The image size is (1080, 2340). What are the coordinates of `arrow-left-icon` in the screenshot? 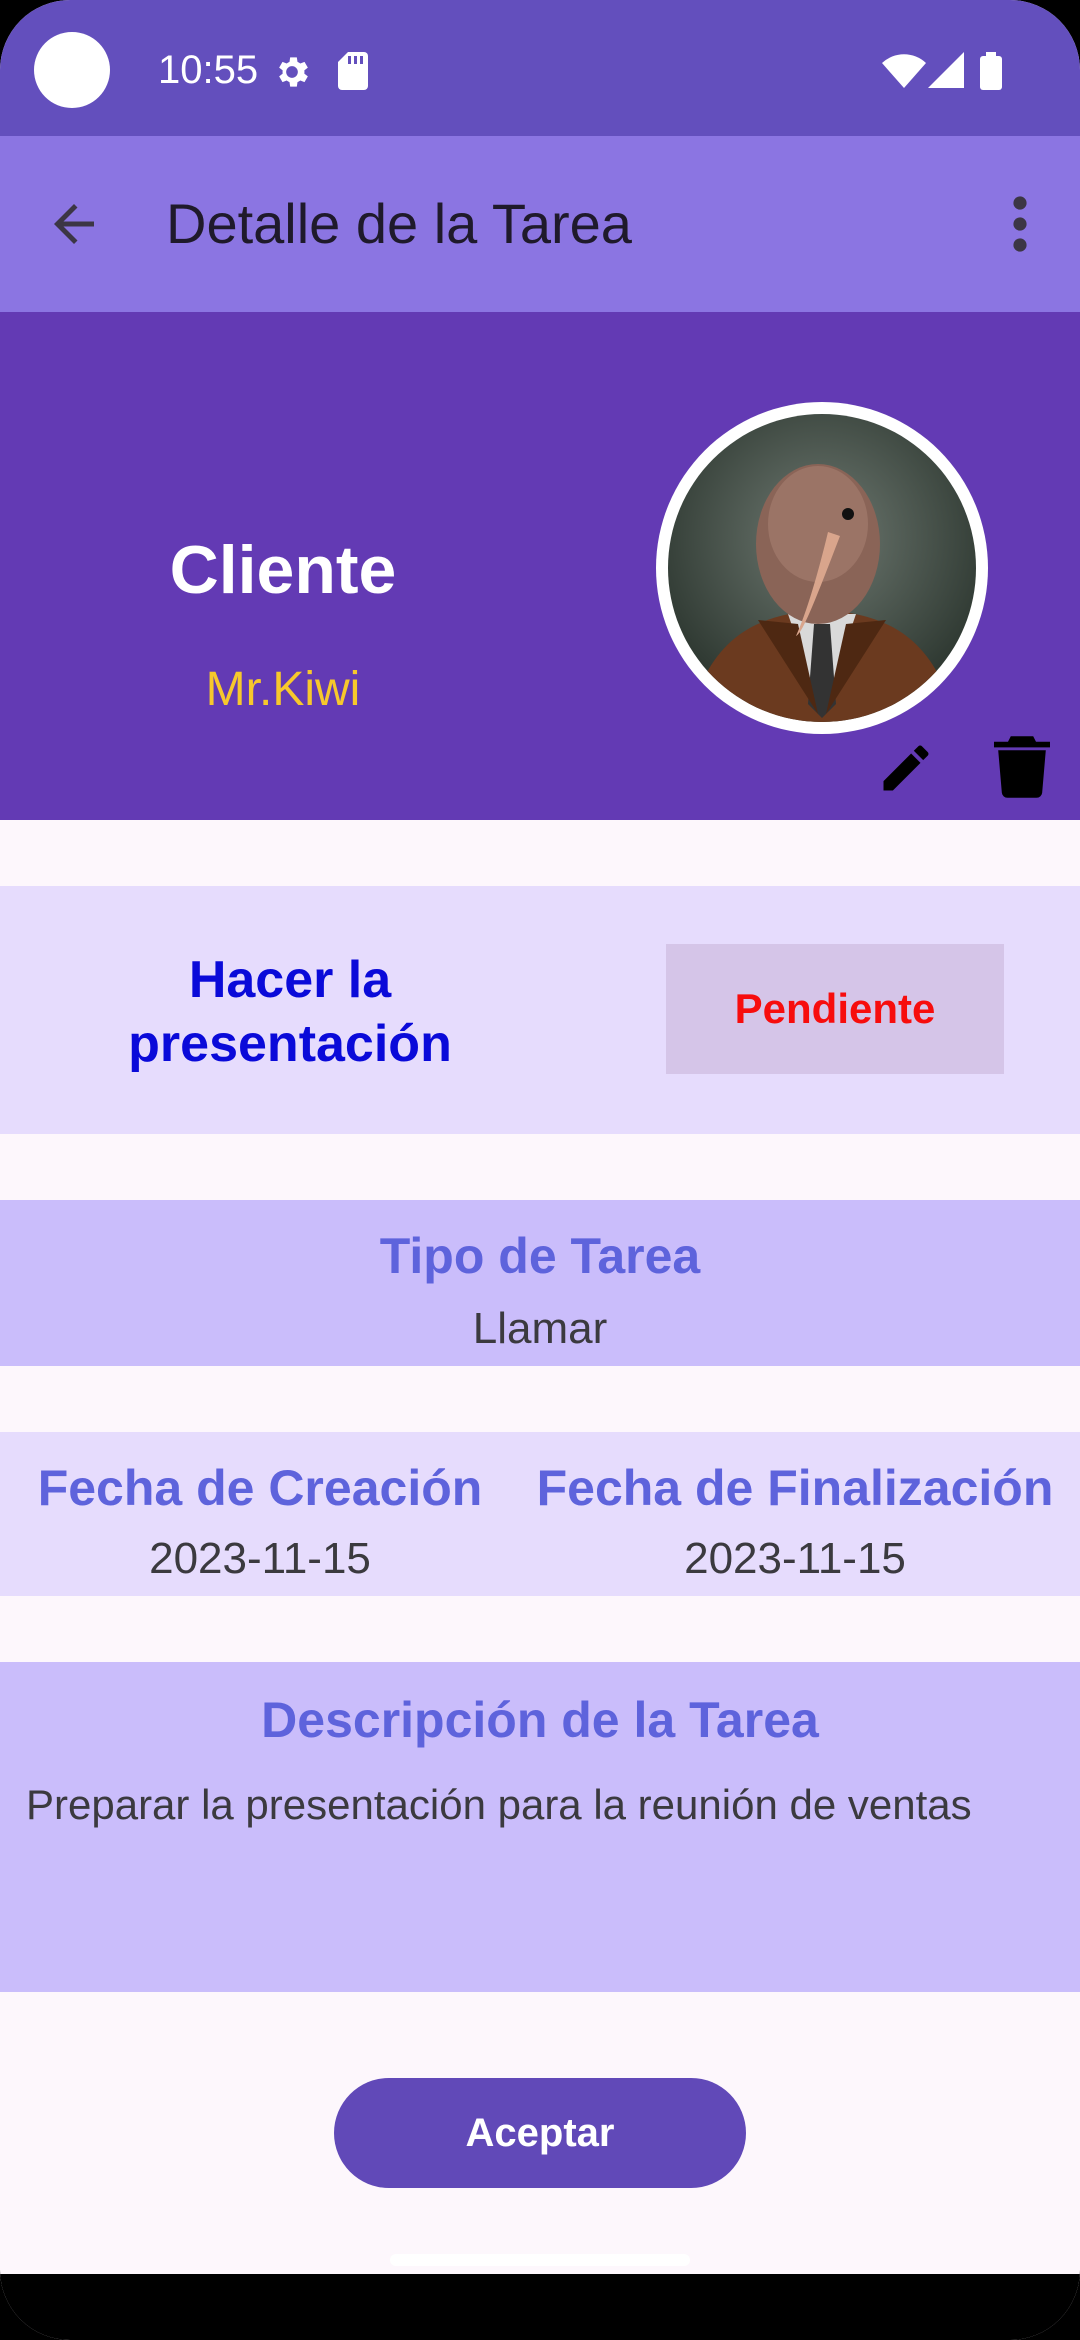 It's located at (74, 224).